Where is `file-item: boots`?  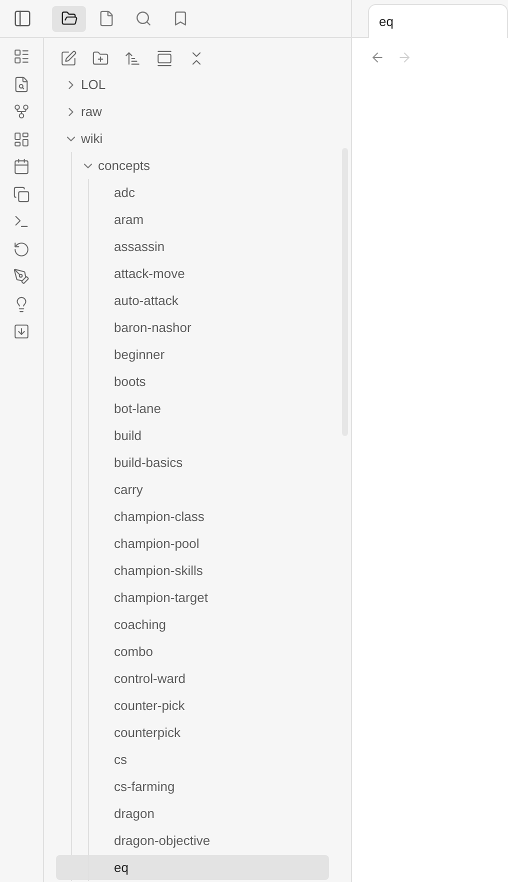
file-item: boots is located at coordinates (192, 381).